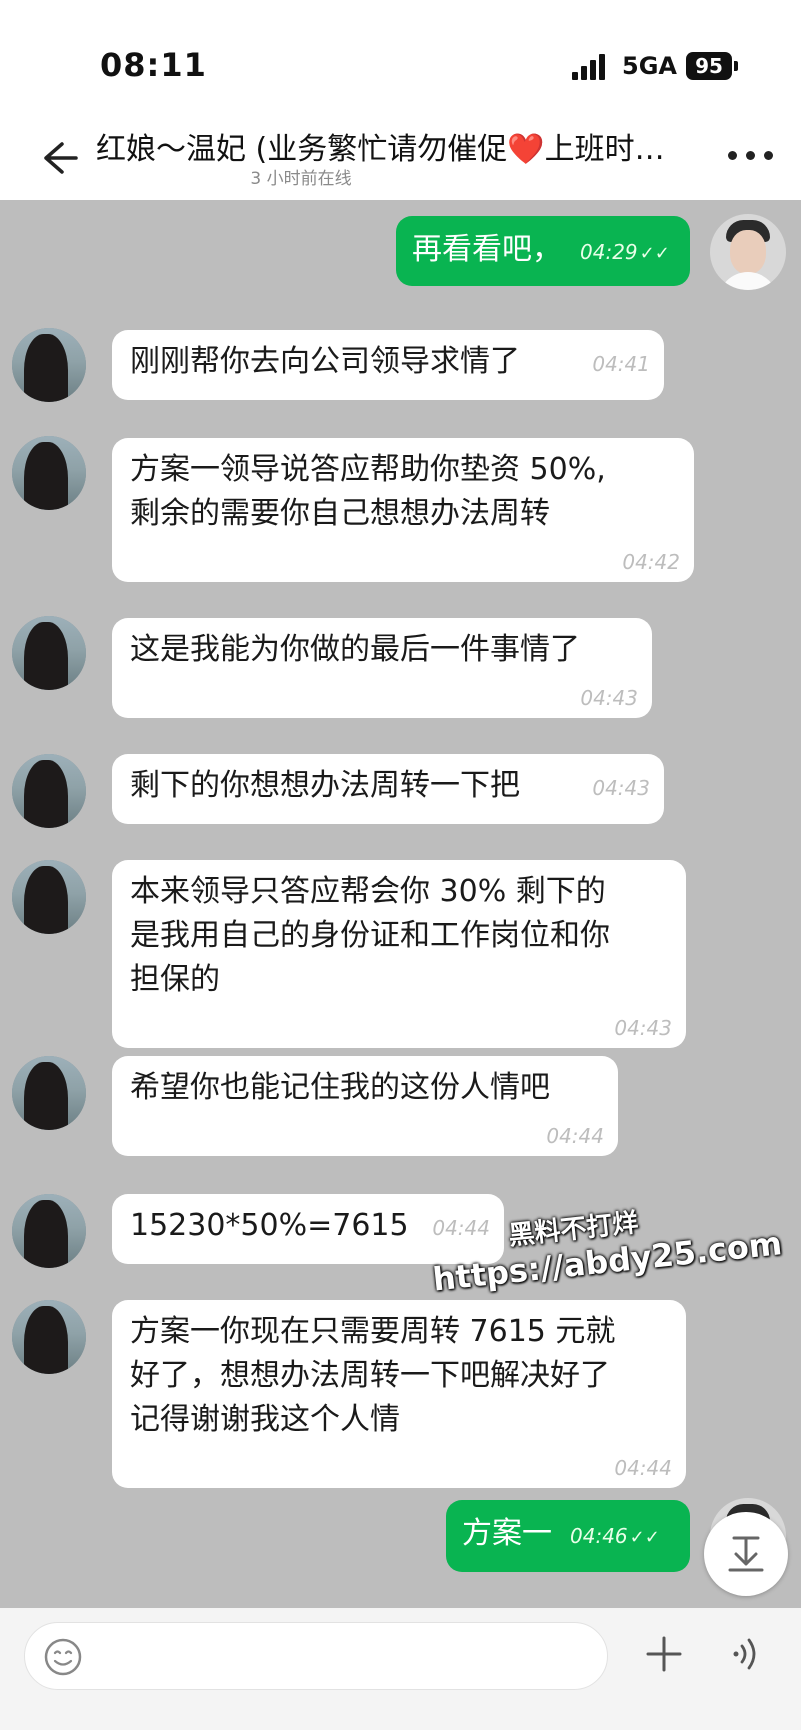 The image size is (801, 1730). I want to click on emoji-icon, so click(63, 1657).